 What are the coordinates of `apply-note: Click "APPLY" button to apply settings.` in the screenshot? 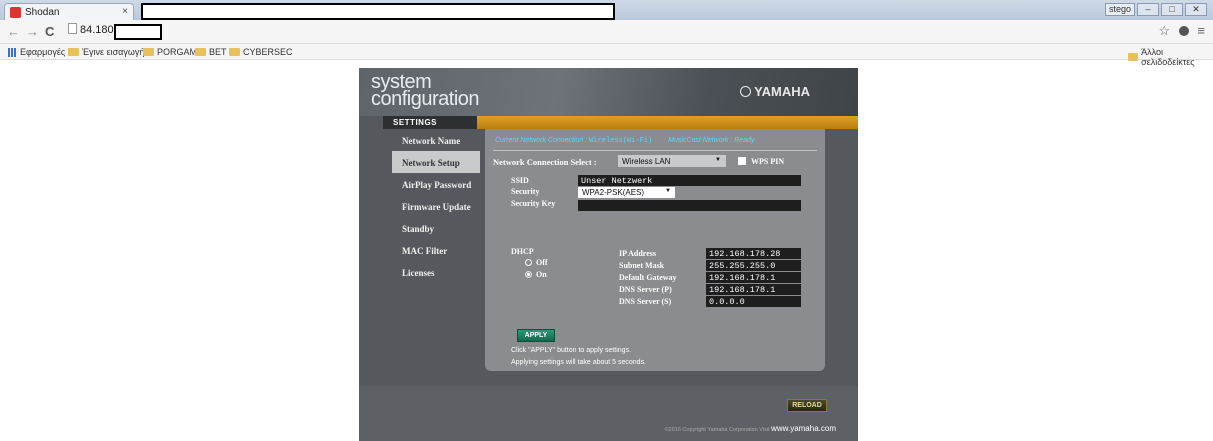 It's located at (571, 350).